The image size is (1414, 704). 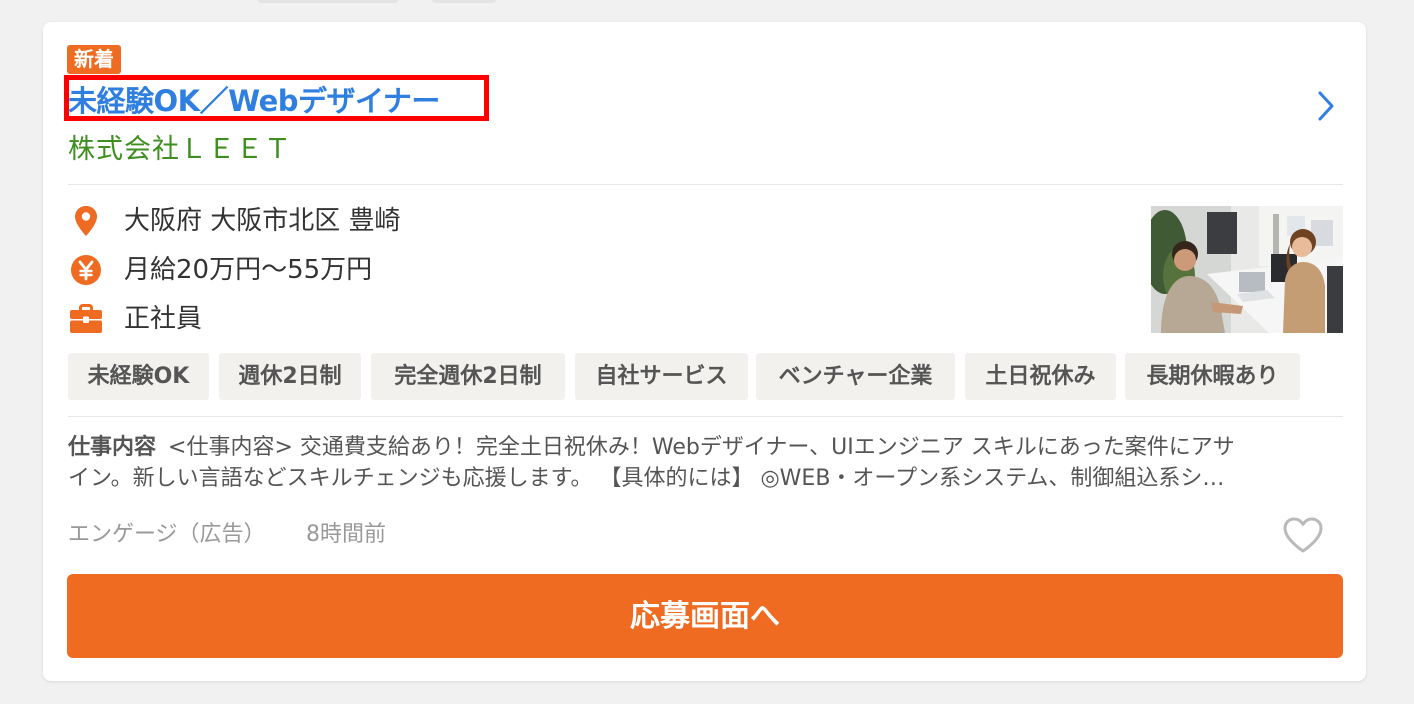 I want to click on feature-tag: 土日祝休み, so click(x=1040, y=376).